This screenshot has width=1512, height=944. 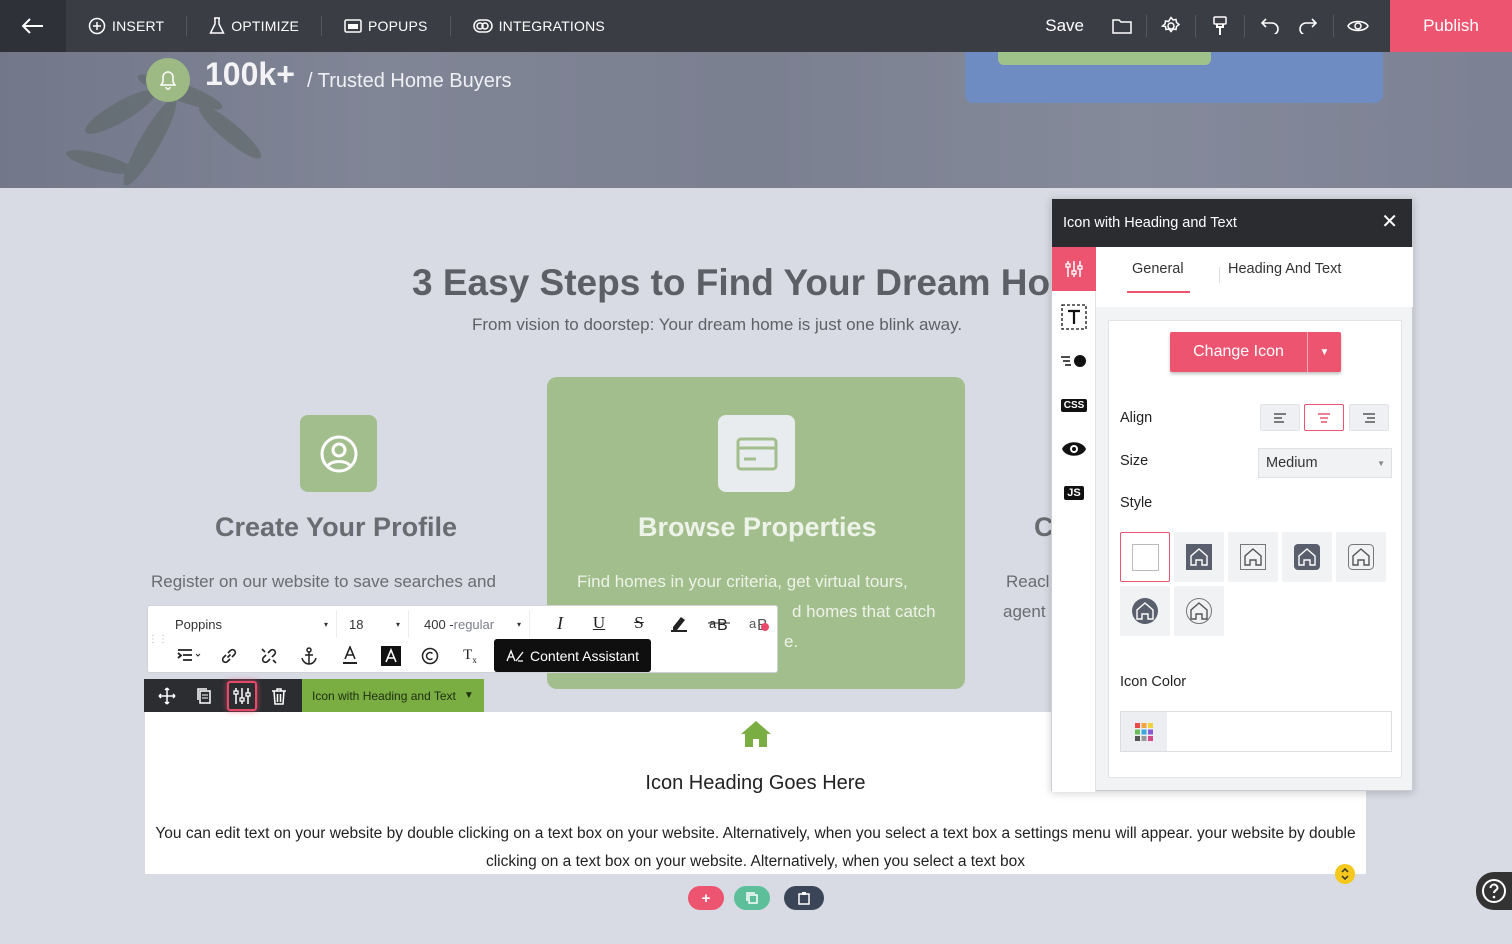 I want to click on paste-block-button, so click(x=804, y=898).